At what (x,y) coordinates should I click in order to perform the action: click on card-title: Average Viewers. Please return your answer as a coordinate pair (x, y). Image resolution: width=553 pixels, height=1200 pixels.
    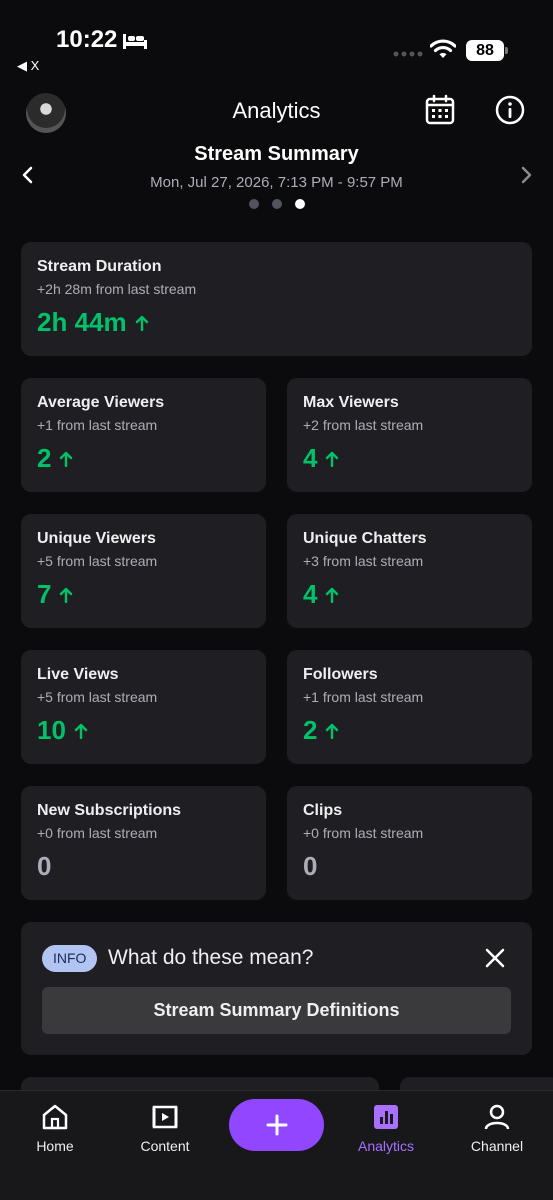
    Looking at the image, I should click on (101, 402).